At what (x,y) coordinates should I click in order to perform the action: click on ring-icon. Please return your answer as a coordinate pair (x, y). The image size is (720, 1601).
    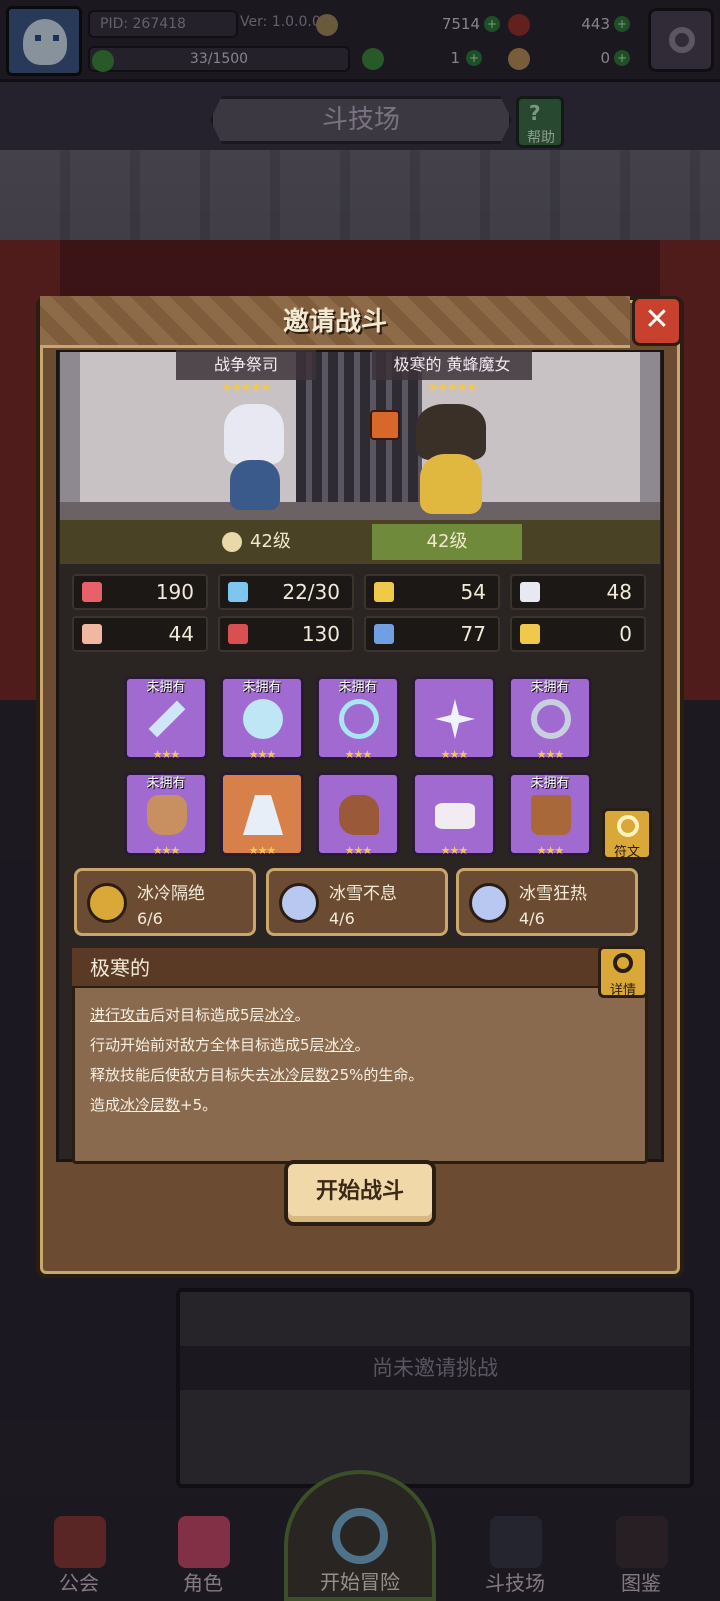
    Looking at the image, I should click on (551, 719).